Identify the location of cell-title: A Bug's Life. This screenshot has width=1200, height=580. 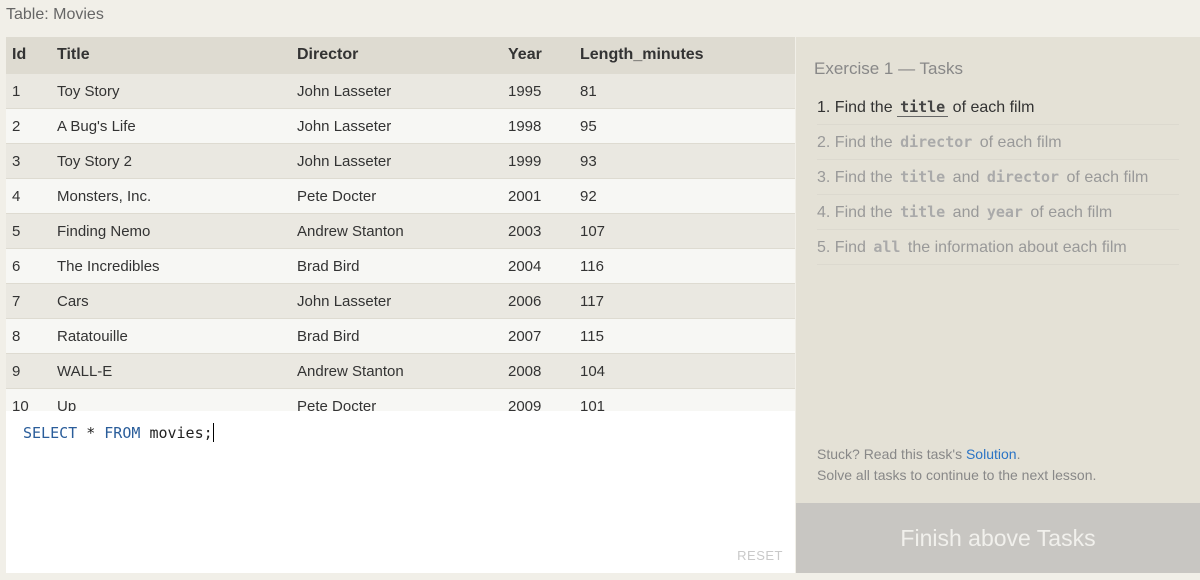
(177, 126).